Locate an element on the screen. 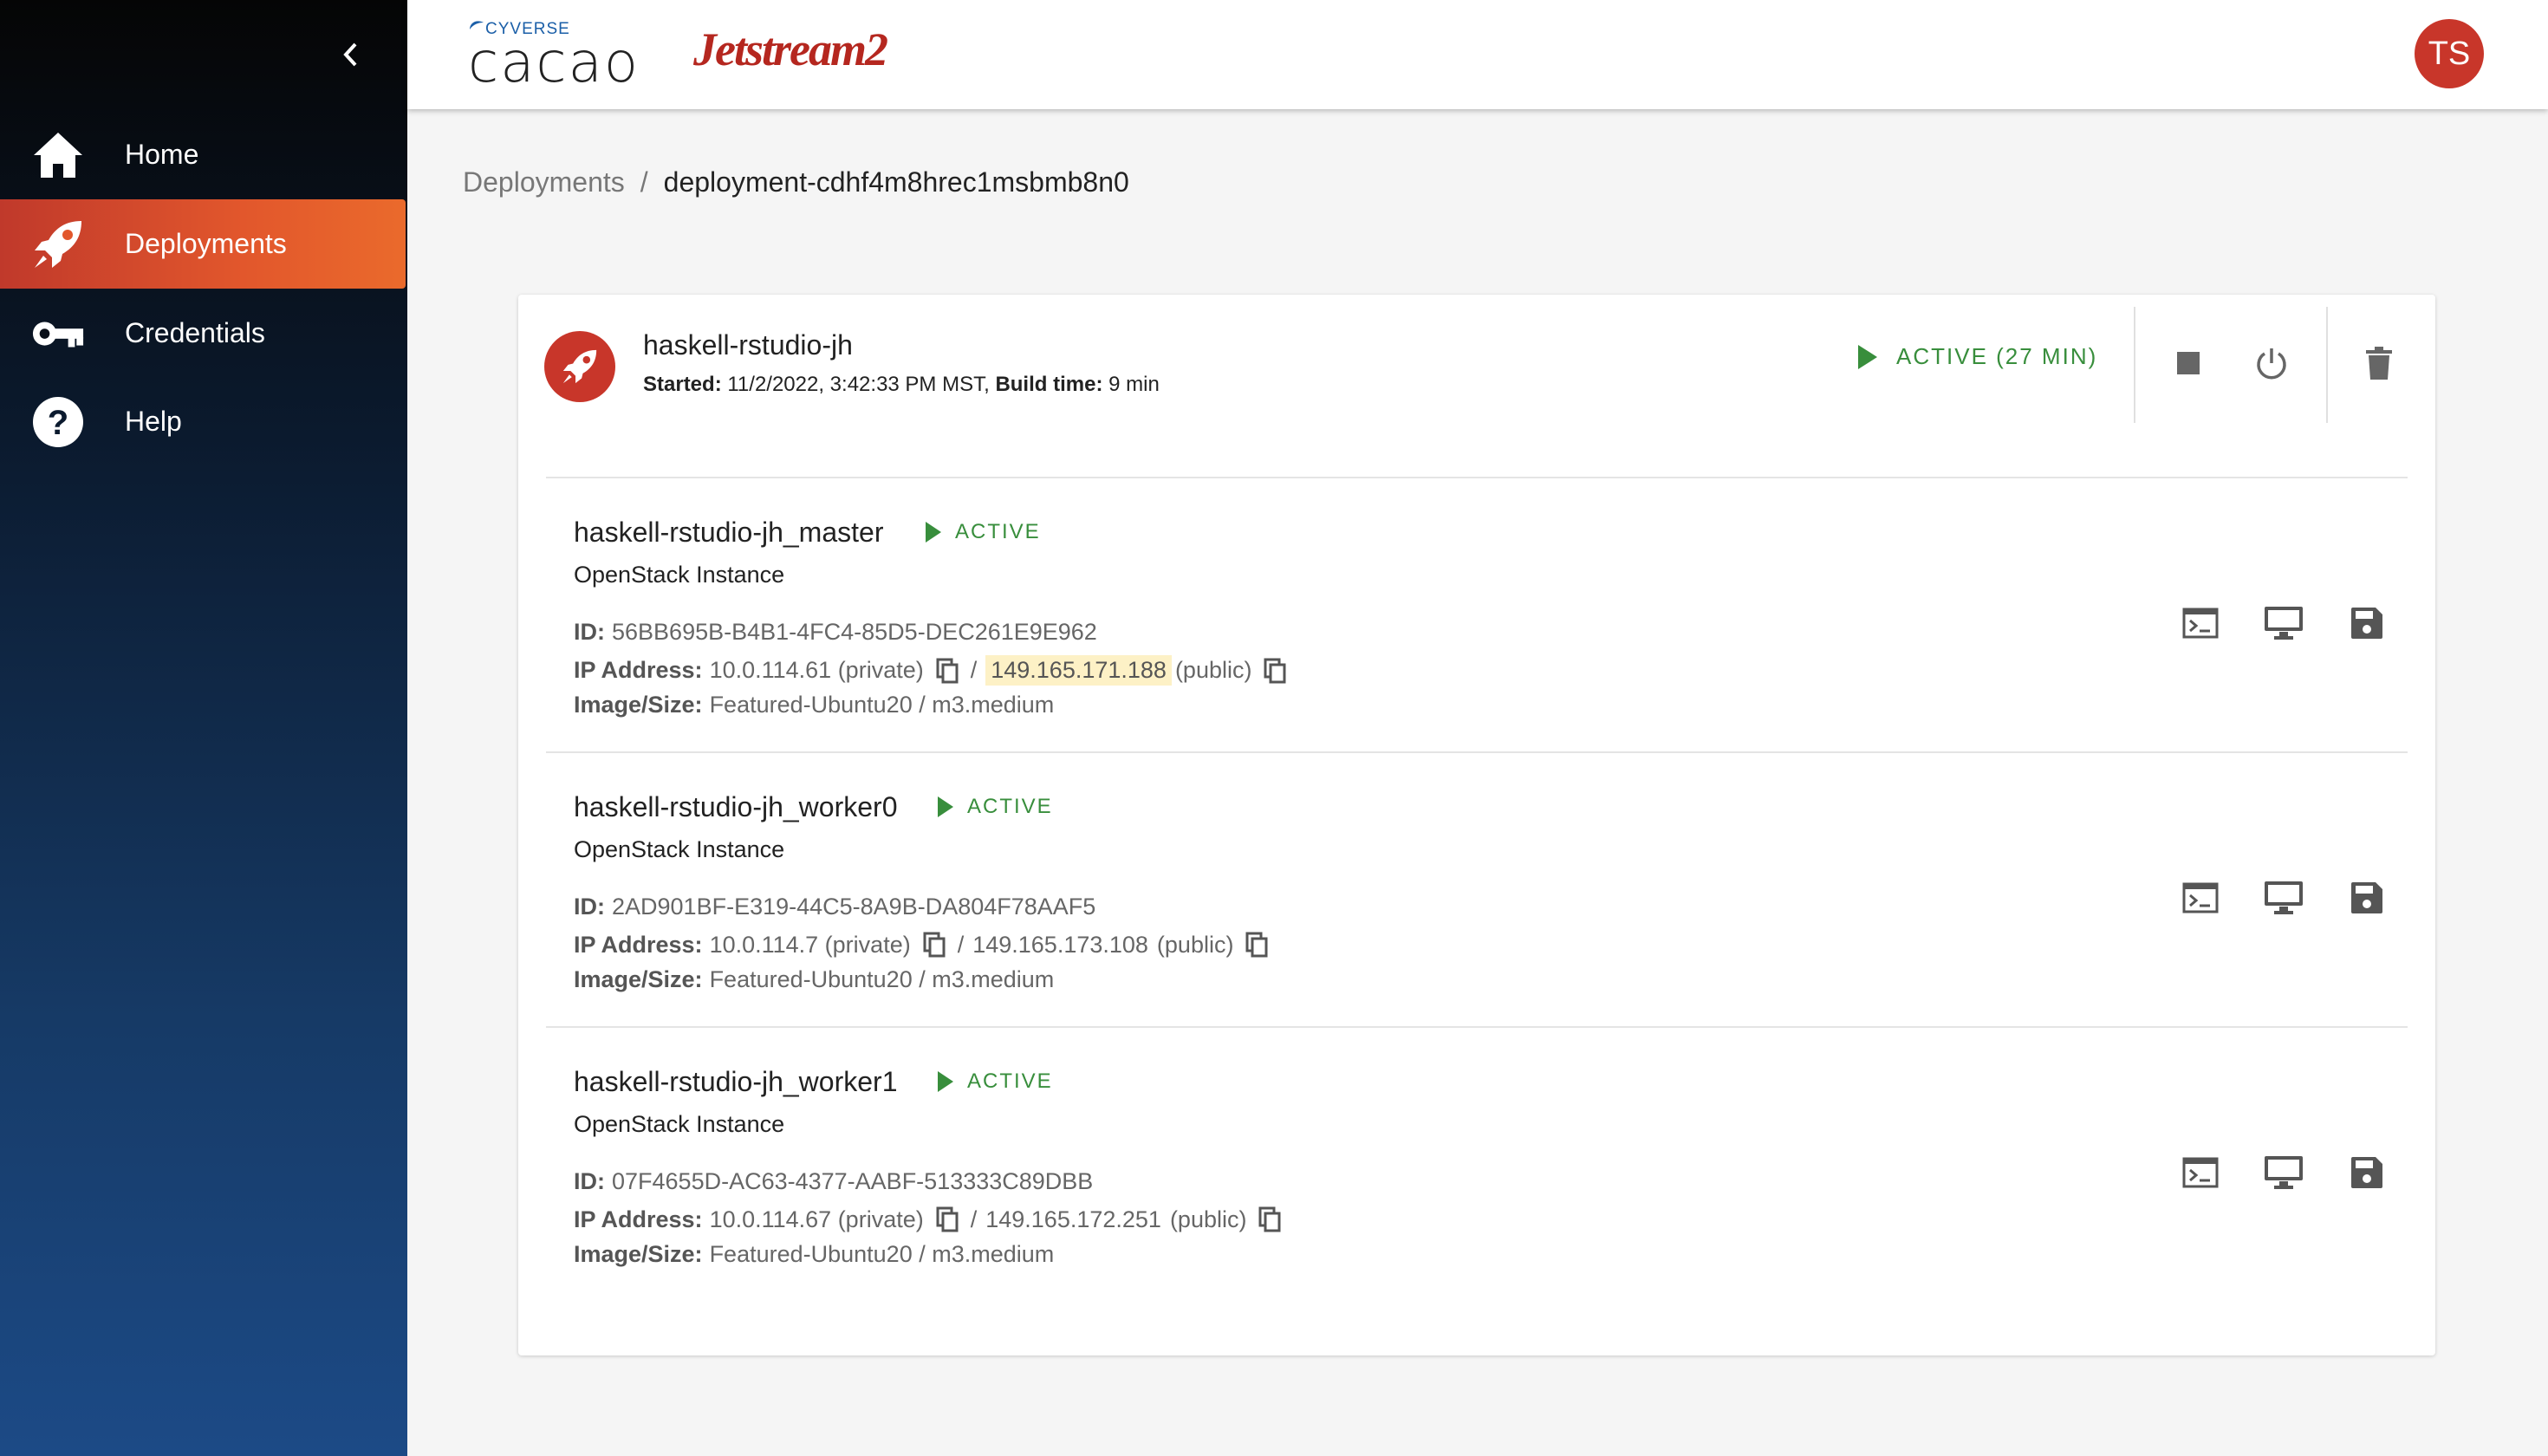 This screenshot has height=1456, width=2548. key-icon is located at coordinates (58, 334).